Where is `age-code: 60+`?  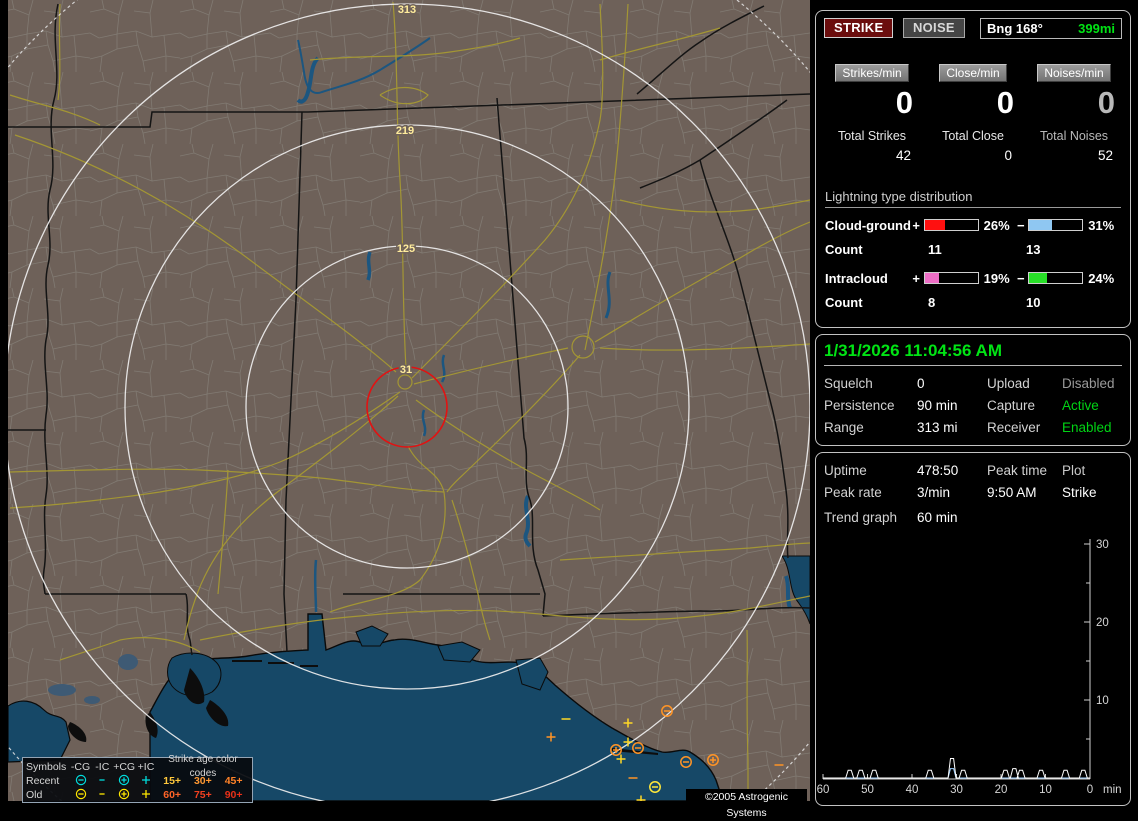 age-code: 60+ is located at coordinates (172, 795).